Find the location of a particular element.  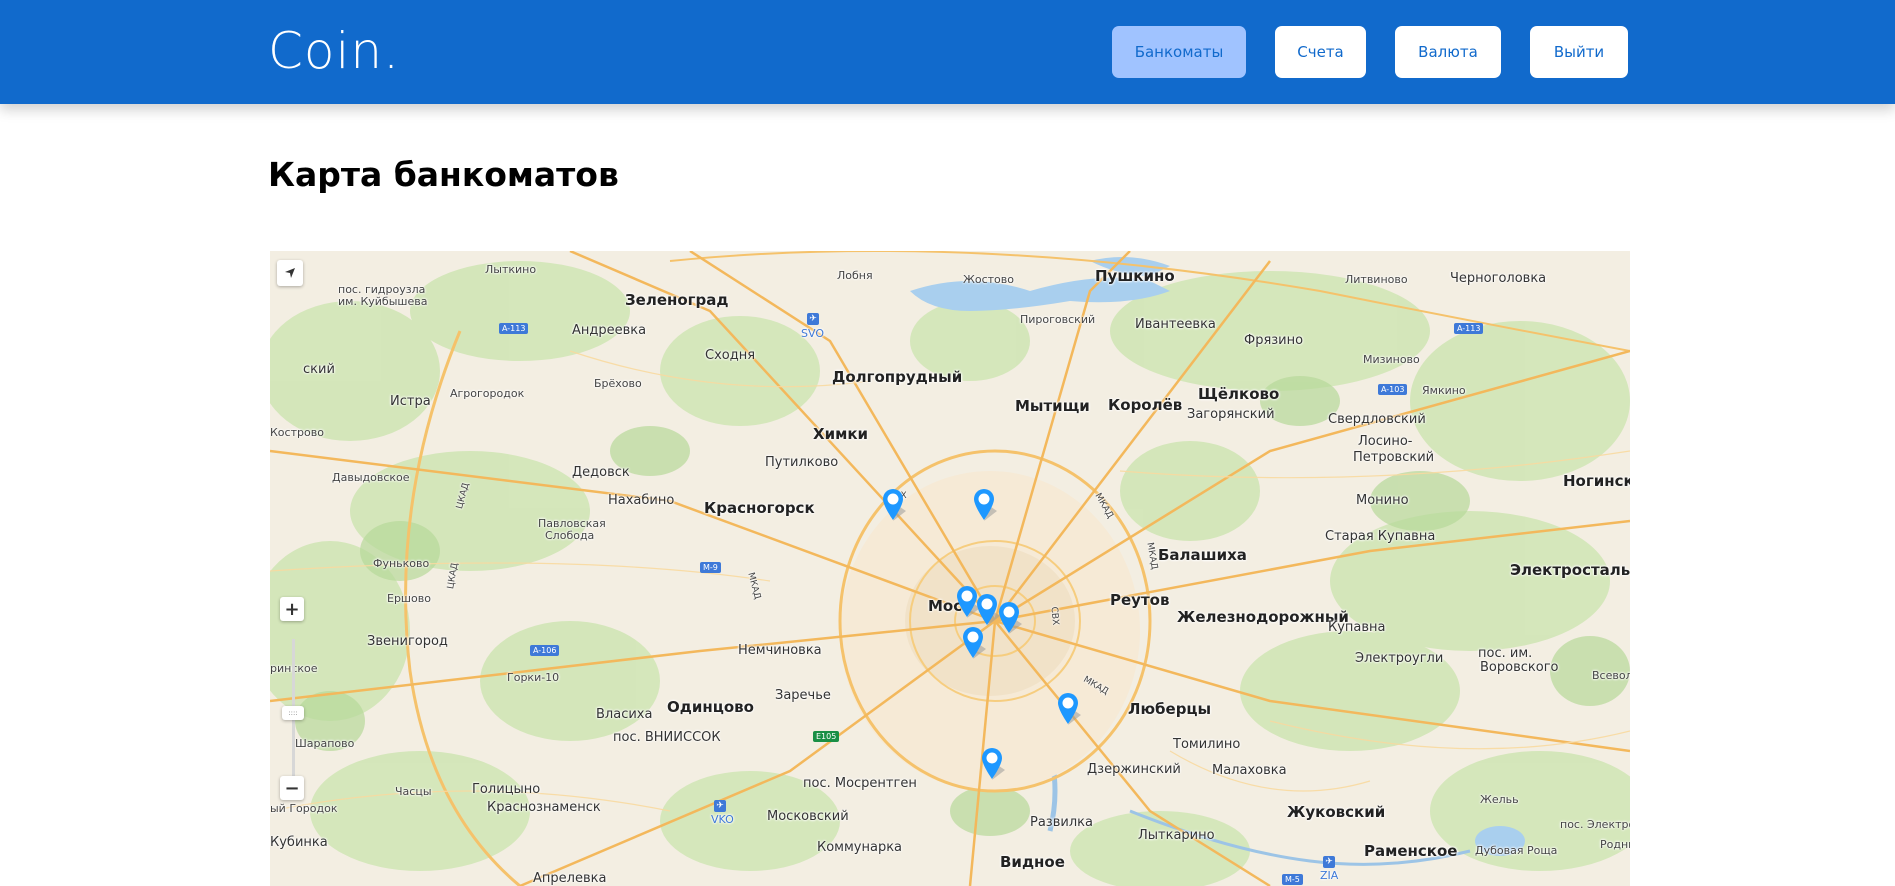

nav-button-atms: Банкоматы is located at coordinates (1179, 52).